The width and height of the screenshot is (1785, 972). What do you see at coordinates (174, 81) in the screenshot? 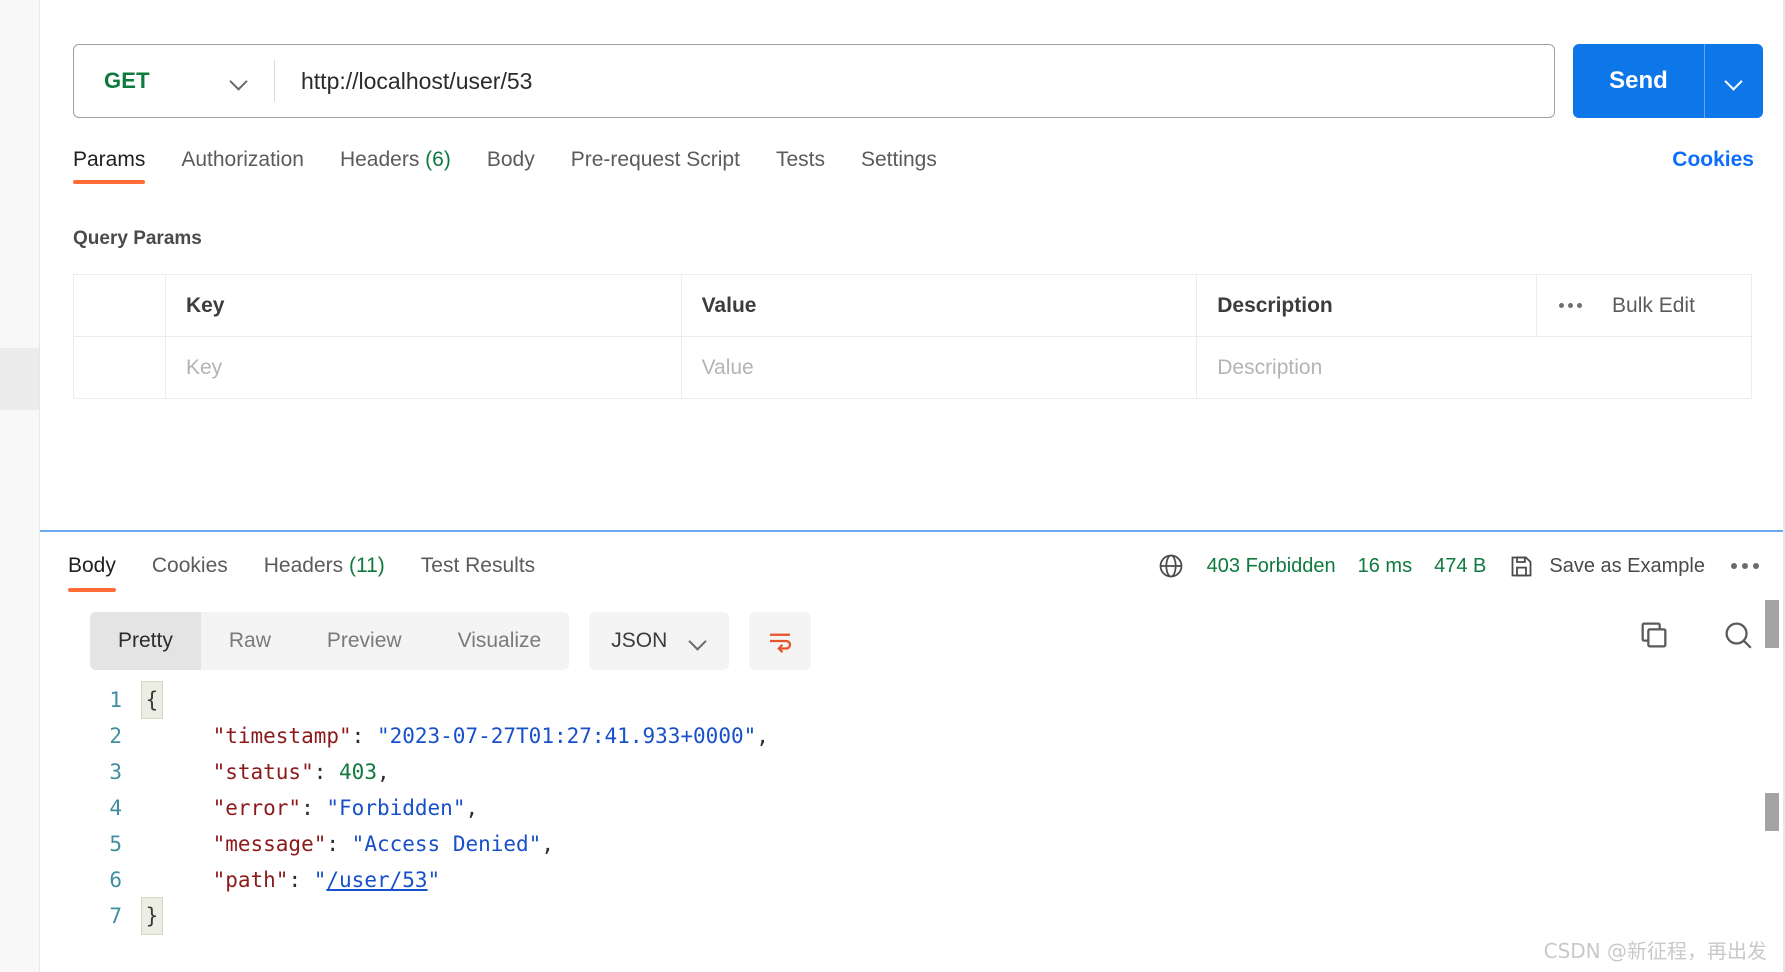
I see `method-selector: GET` at bounding box center [174, 81].